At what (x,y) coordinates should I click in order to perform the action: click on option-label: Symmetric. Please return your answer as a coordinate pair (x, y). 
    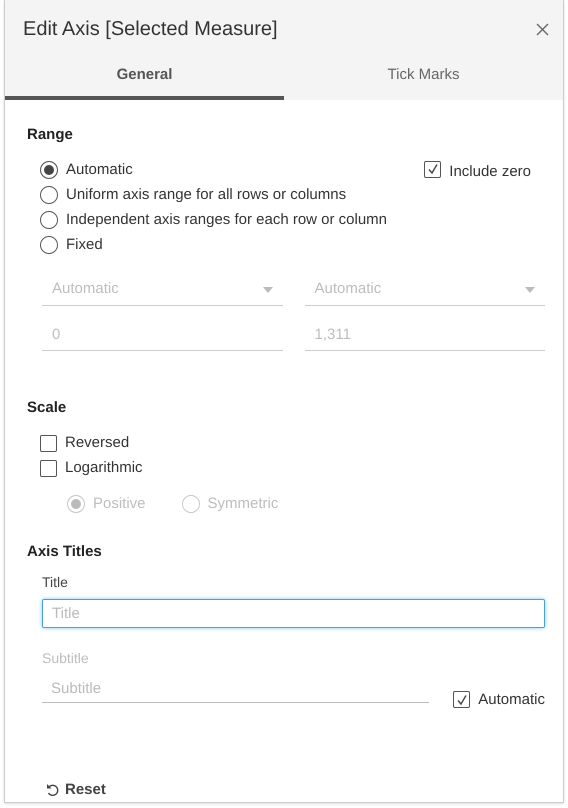
    Looking at the image, I should click on (243, 504).